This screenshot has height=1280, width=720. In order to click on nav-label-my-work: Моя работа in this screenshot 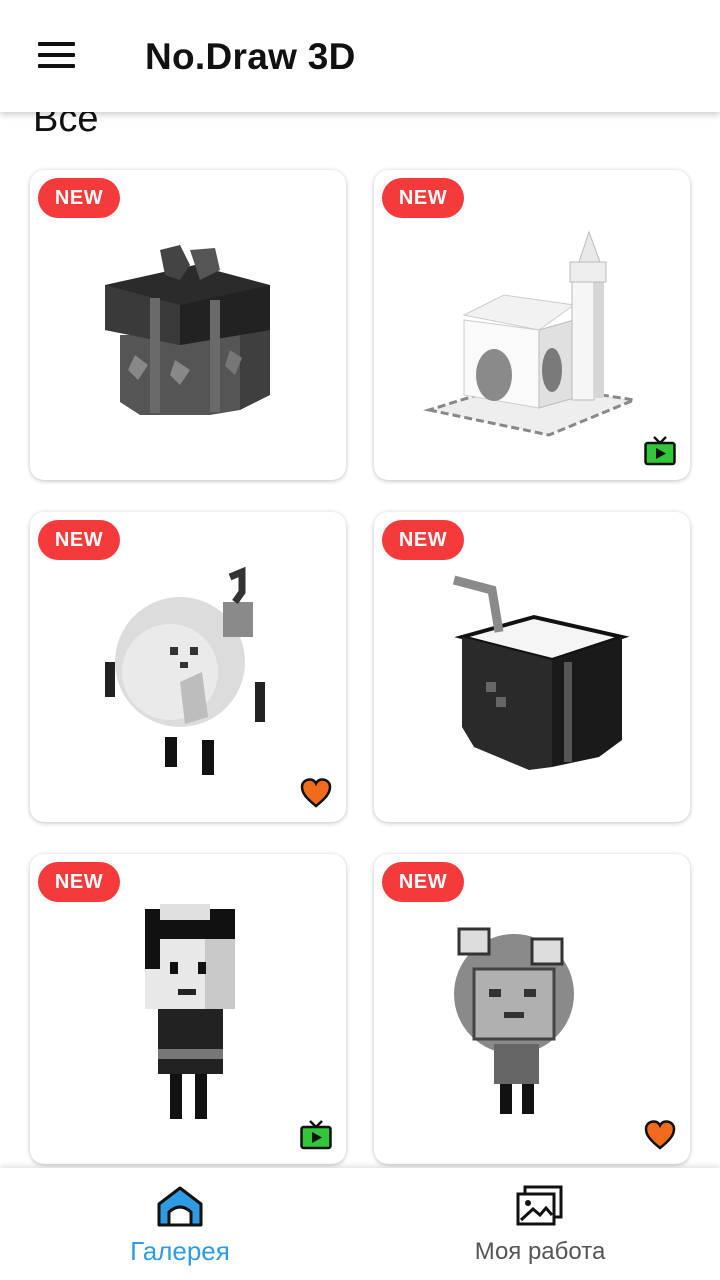, I will do `click(540, 1251)`.